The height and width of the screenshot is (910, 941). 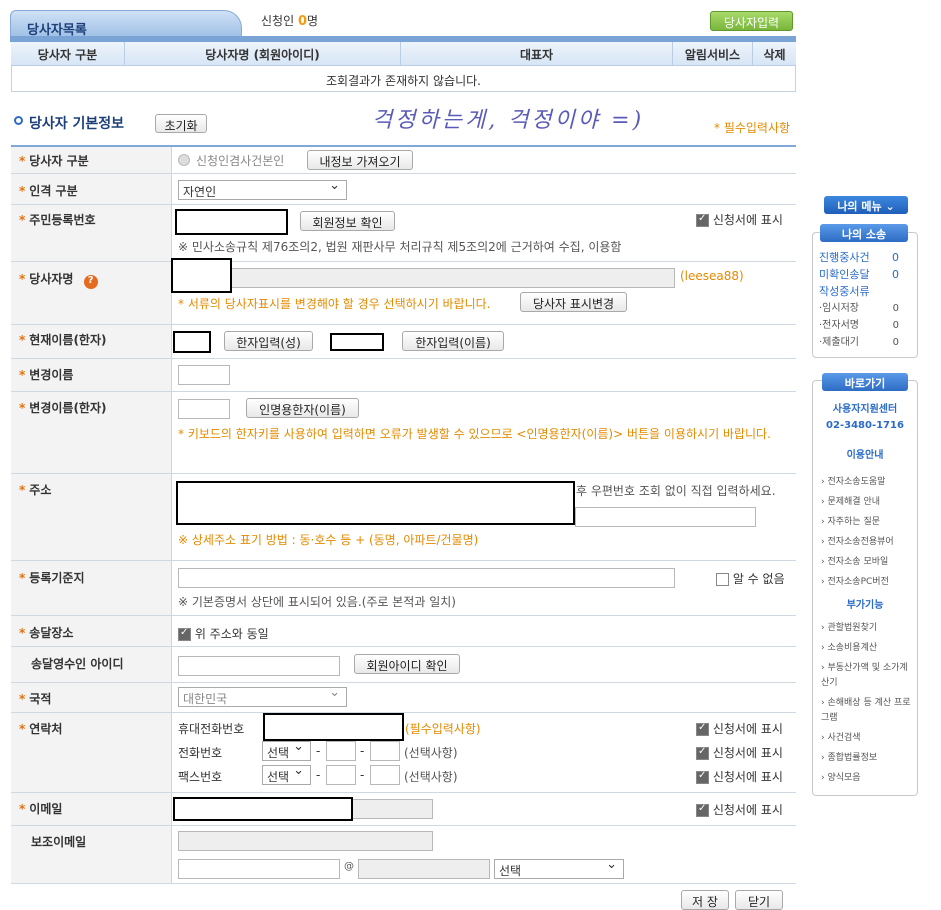 I want to click on email-domain-field, so click(x=392, y=809).